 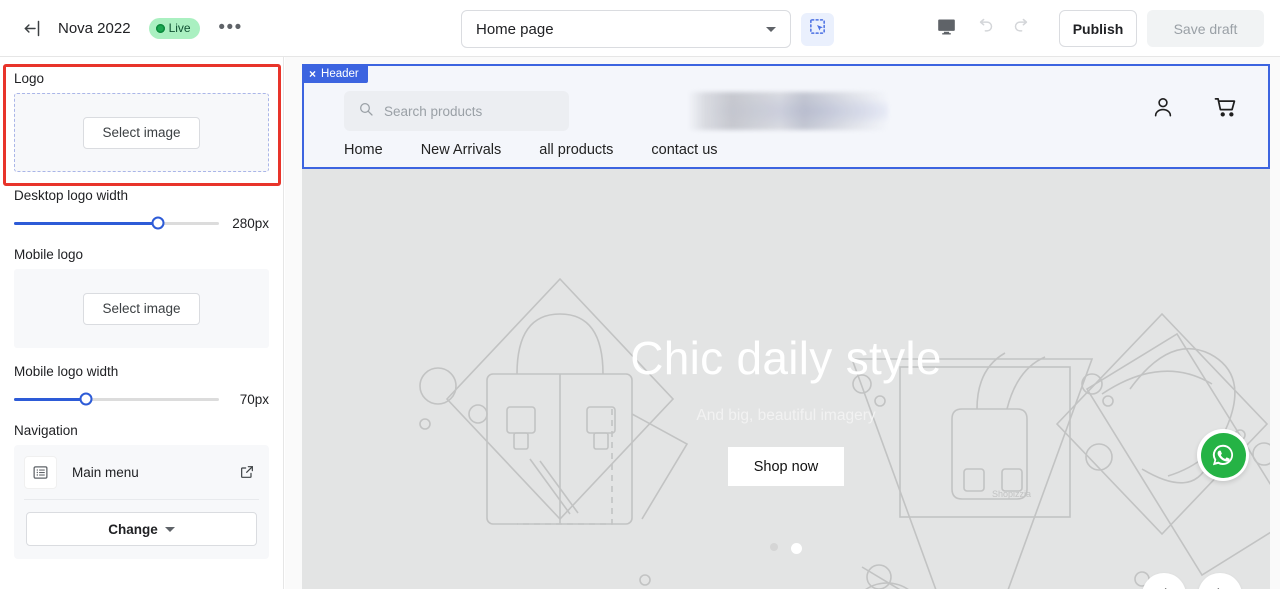 I want to click on change-menu-button: Change, so click(x=141, y=529).